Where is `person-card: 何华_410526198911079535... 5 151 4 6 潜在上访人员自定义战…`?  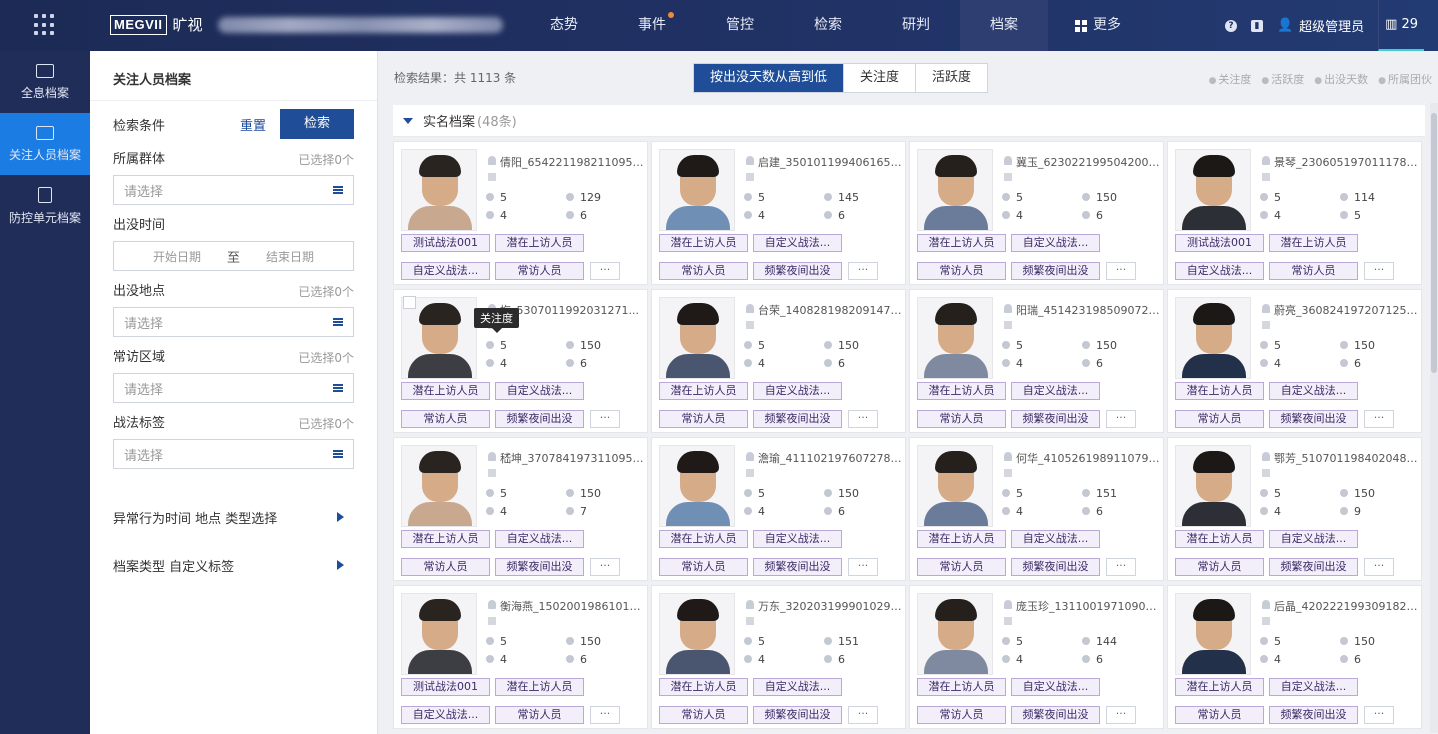
person-card: 何华_410526198911079535... 5 151 4 6 潜在上访人员自定义战… is located at coordinates (1036, 509).